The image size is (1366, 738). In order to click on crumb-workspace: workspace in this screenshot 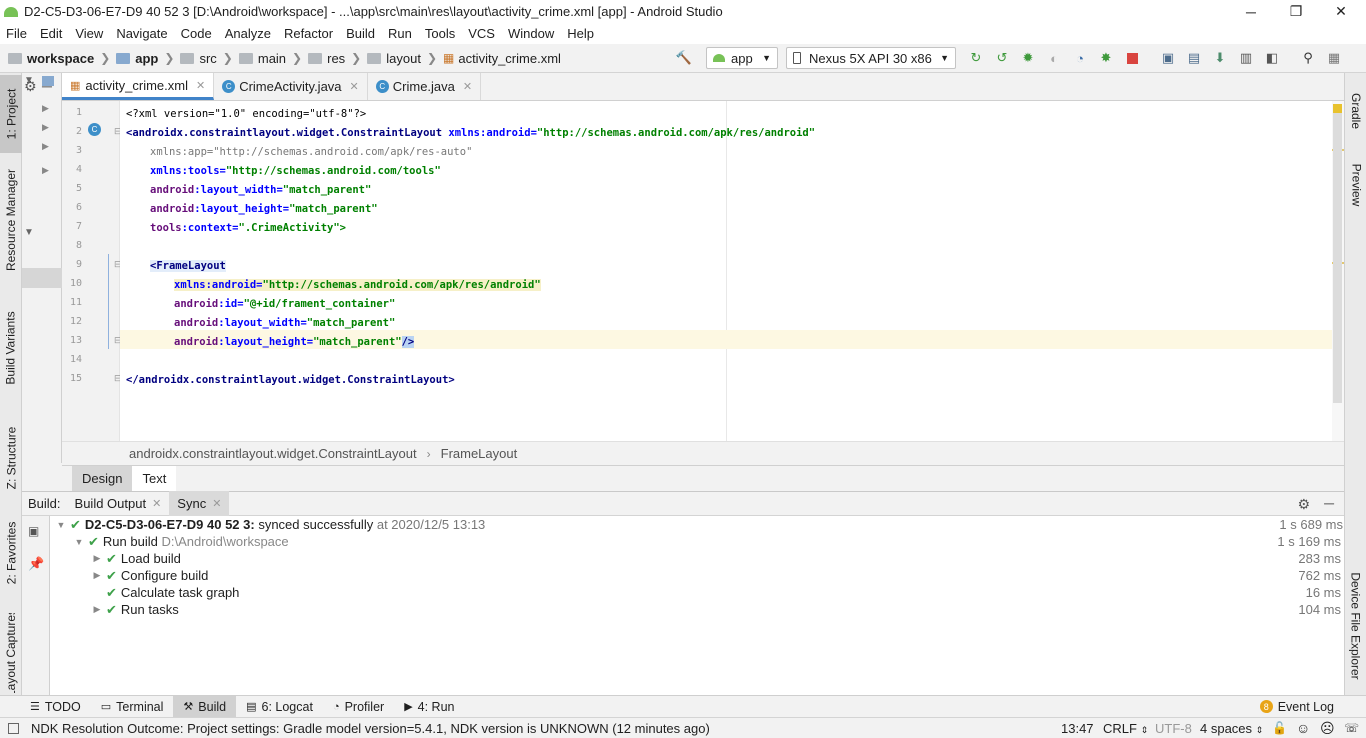, I will do `click(51, 58)`.